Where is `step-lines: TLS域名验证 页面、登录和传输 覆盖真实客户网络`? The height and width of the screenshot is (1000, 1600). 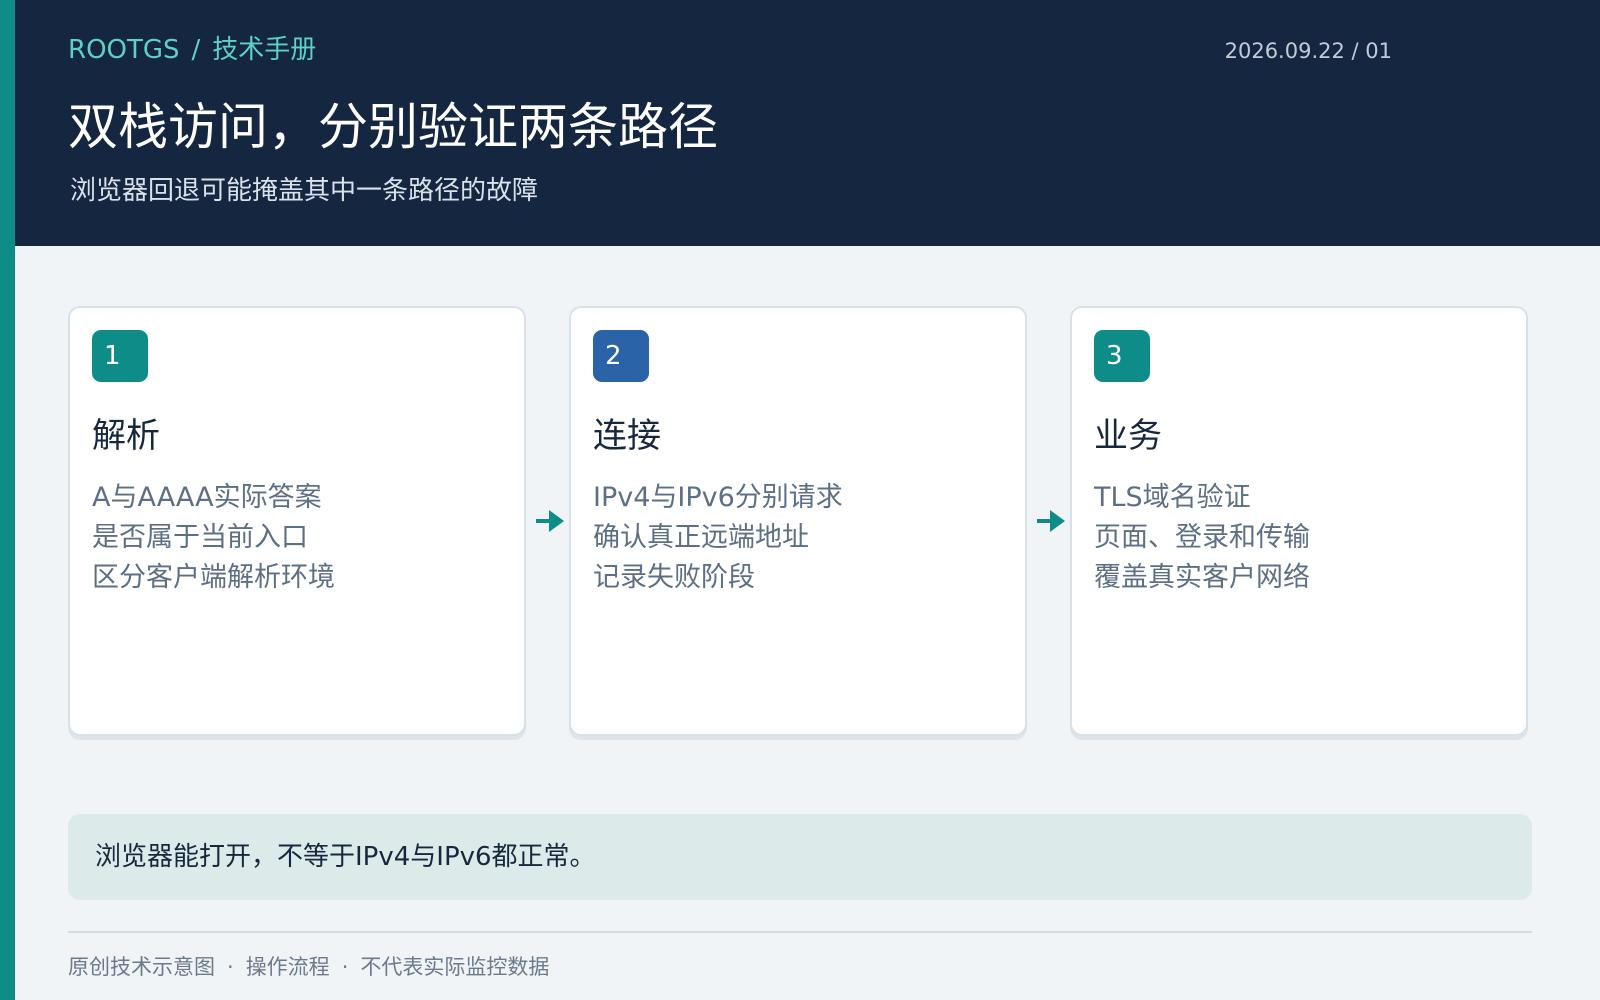 step-lines: TLS域名验证 页面、登录和传输 覆盖真实客户网络 is located at coordinates (1202, 538).